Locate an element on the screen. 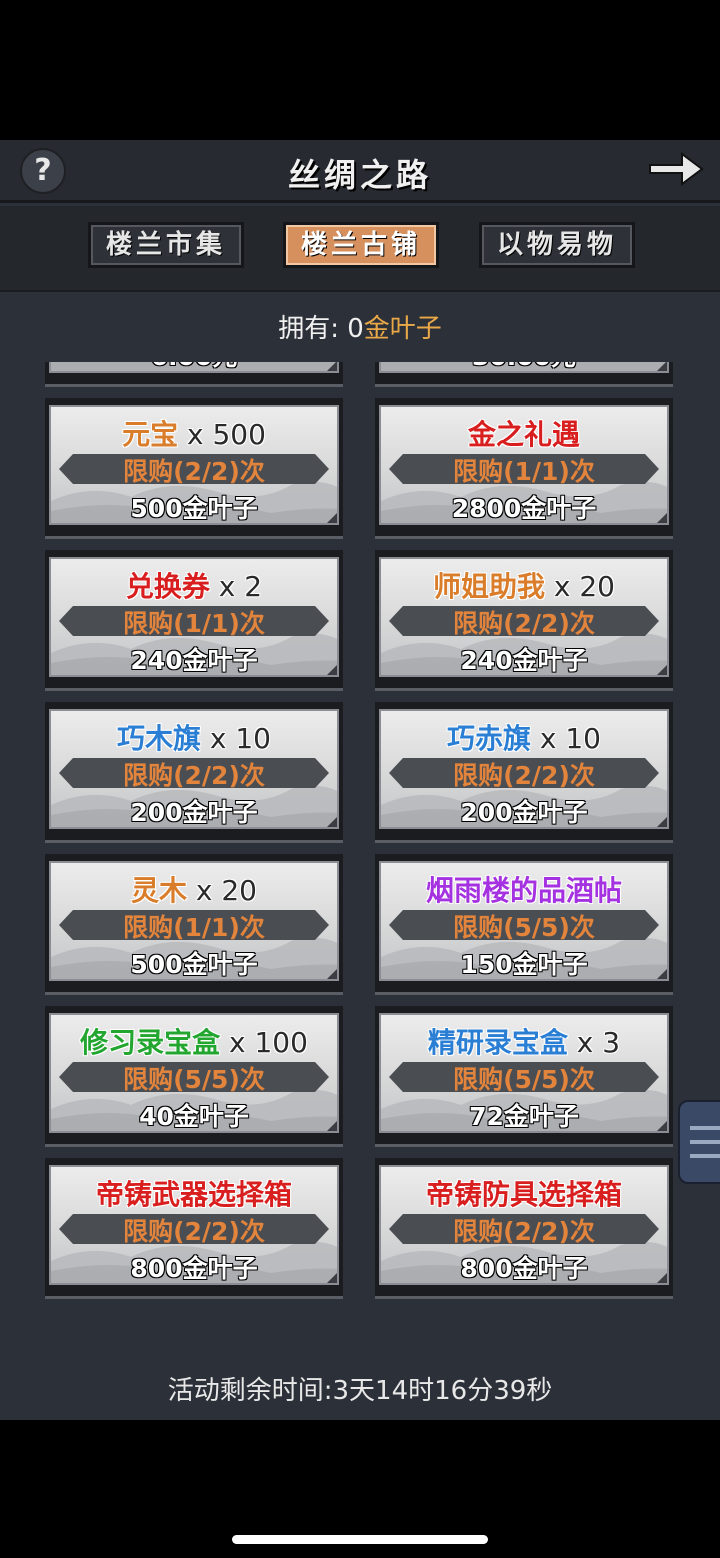  item-price: 150金叶子 is located at coordinates (524, 964).